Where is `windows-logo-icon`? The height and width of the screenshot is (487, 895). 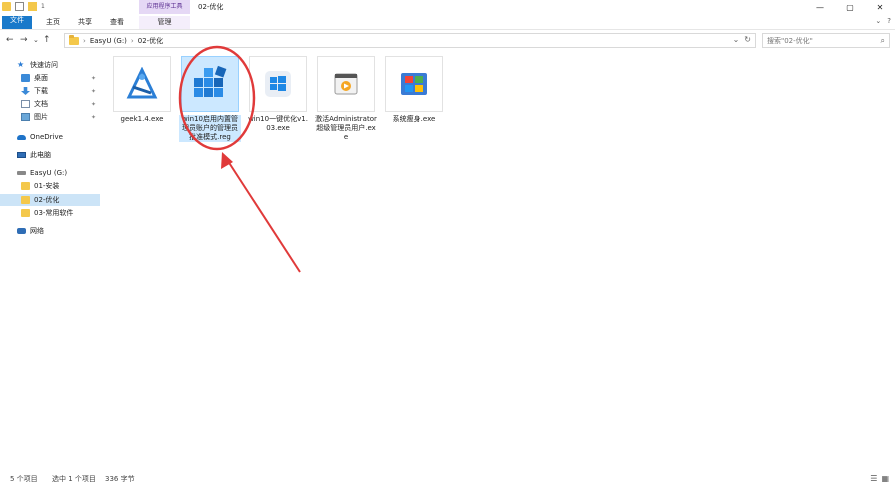 windows-logo-icon is located at coordinates (278, 84).